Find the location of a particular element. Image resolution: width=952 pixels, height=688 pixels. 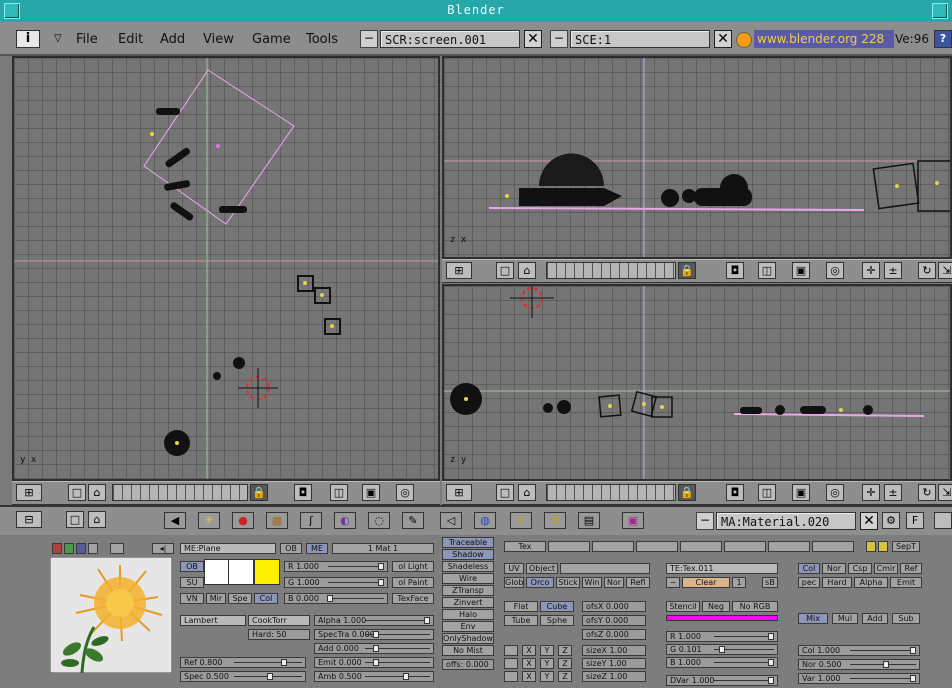

preview-bg-icon is located at coordinates (93, 548).